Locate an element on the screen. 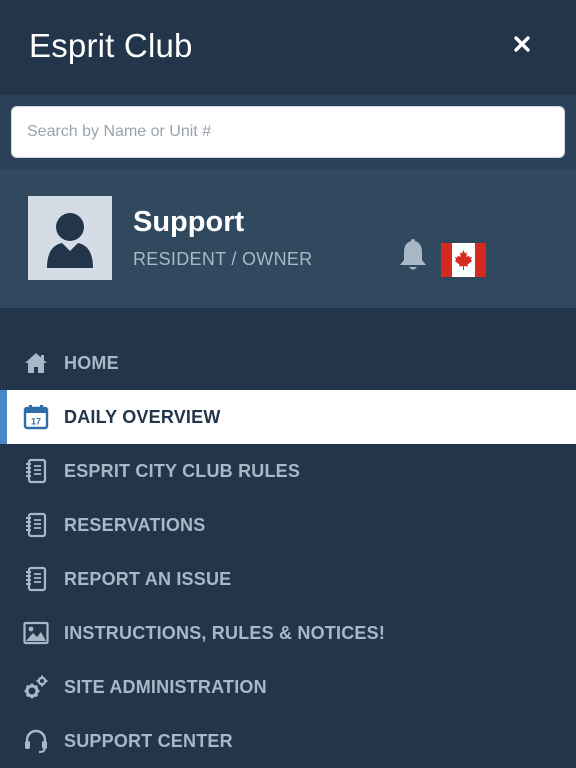  search-input is located at coordinates (288, 132).